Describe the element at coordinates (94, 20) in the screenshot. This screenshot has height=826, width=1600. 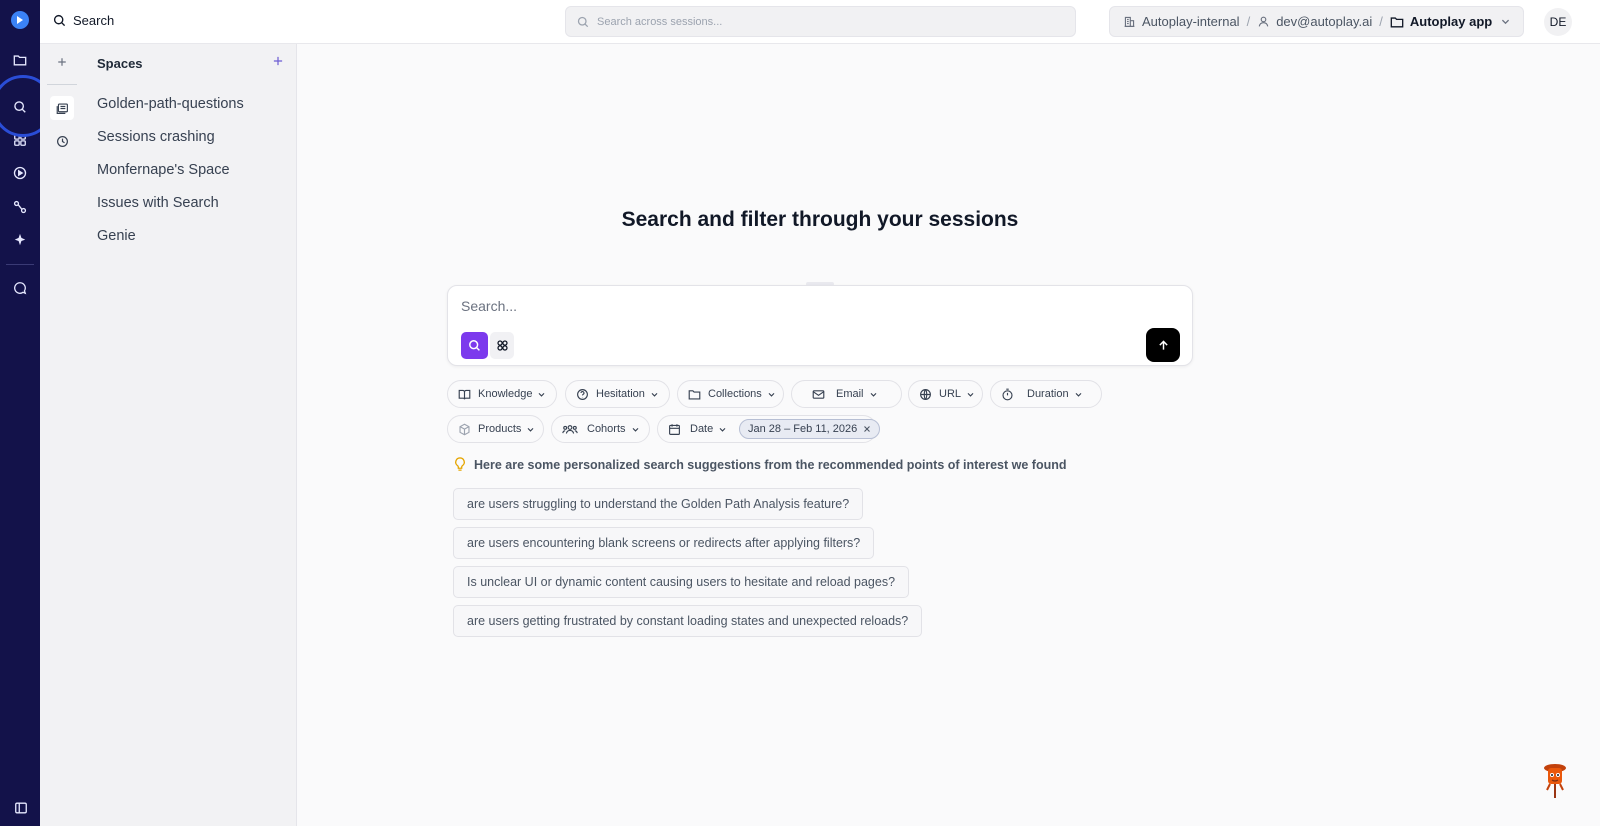
I see `page-title-label: Search` at that location.